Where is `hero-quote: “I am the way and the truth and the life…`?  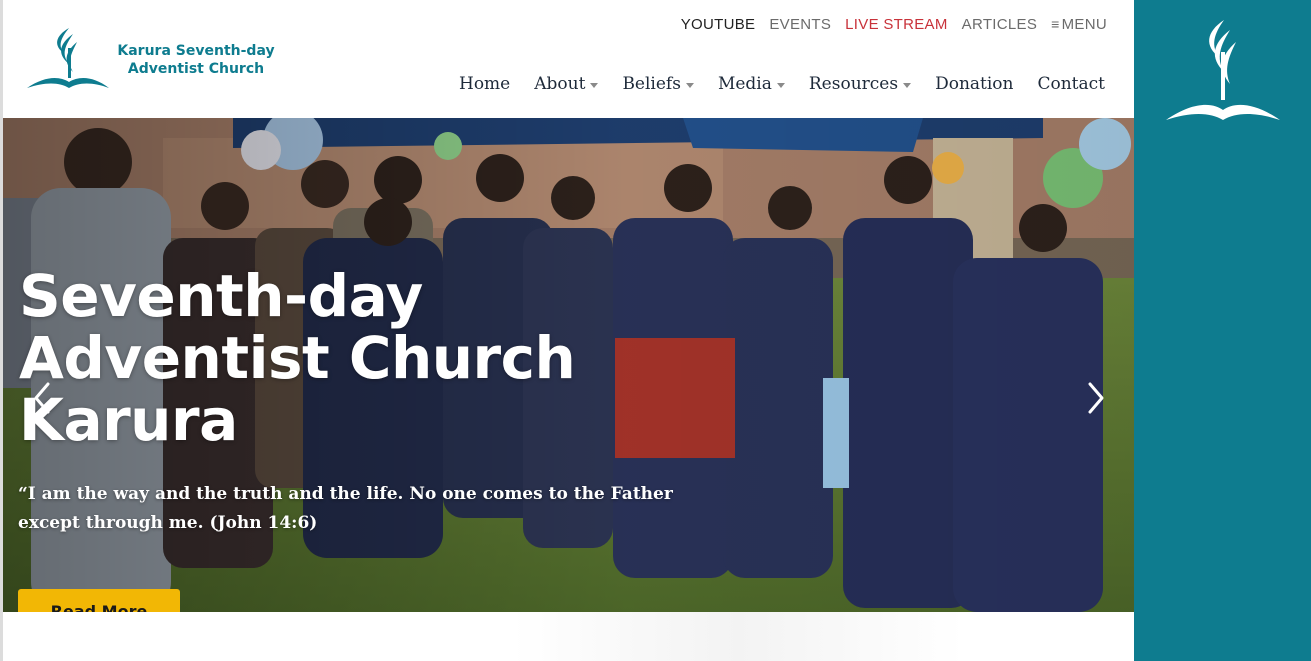 hero-quote: “I am the way and the truth and the life… is located at coordinates (348, 509).